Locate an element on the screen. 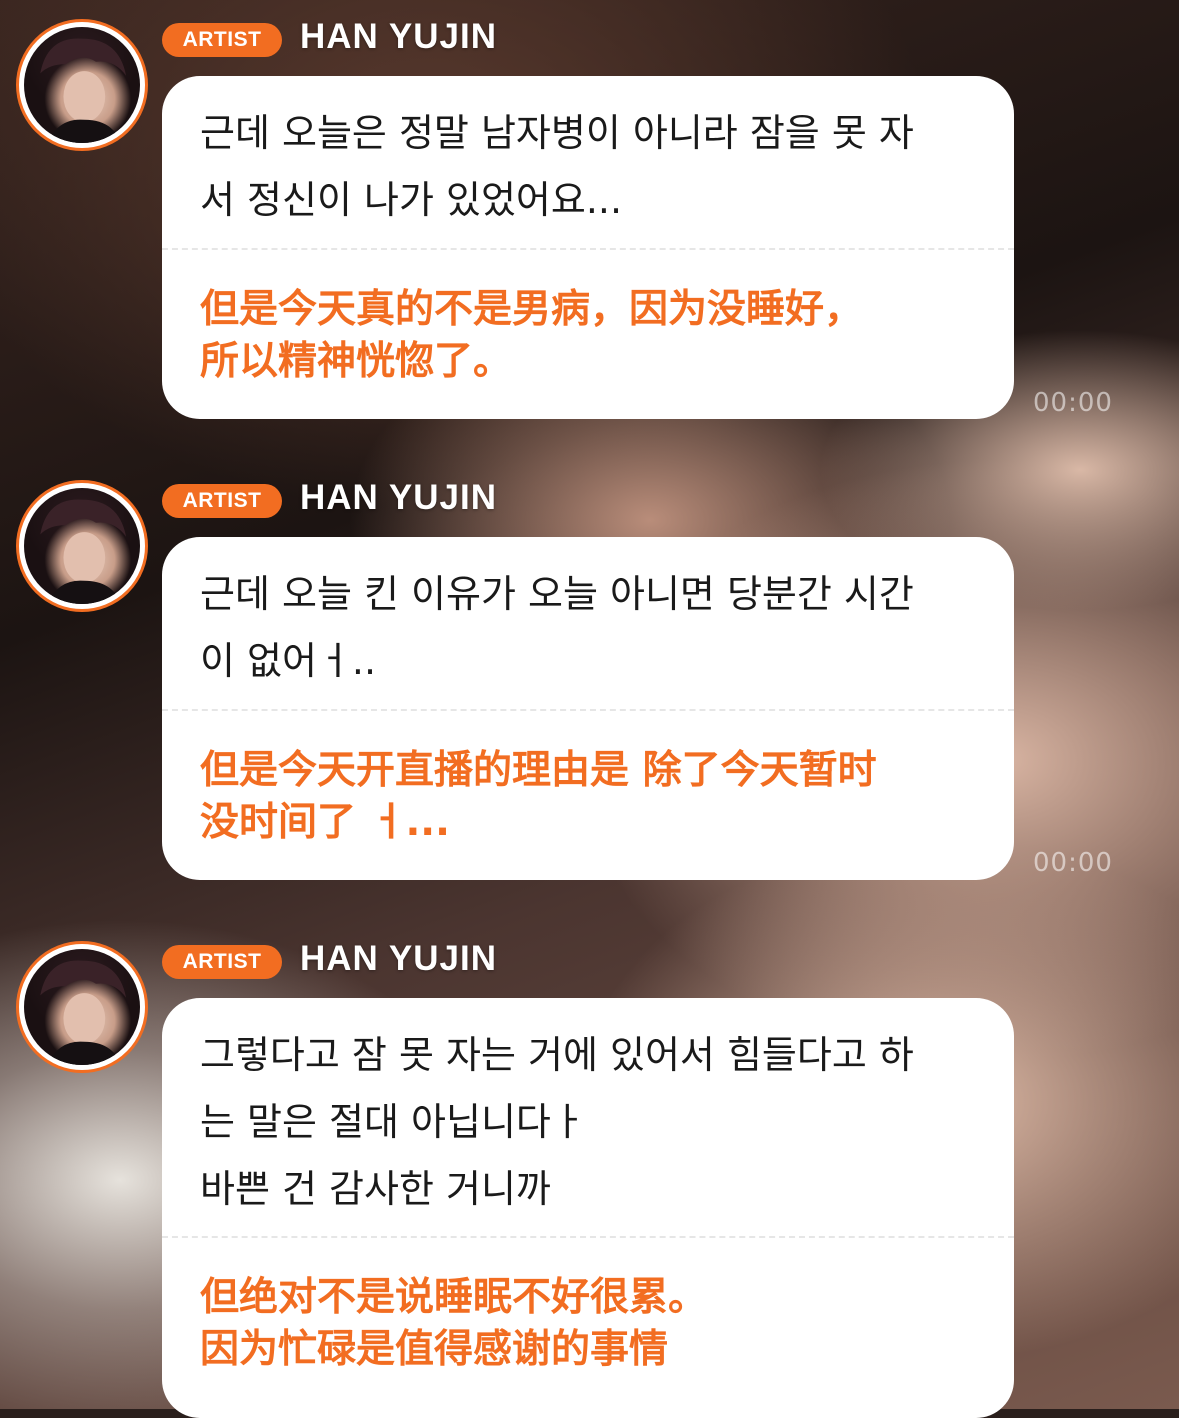 The width and height of the screenshot is (1179, 1418). translation-text: 但是今天真的不是男病，因为没睡好， 所以精神恍惚了。 is located at coordinates (532, 335).